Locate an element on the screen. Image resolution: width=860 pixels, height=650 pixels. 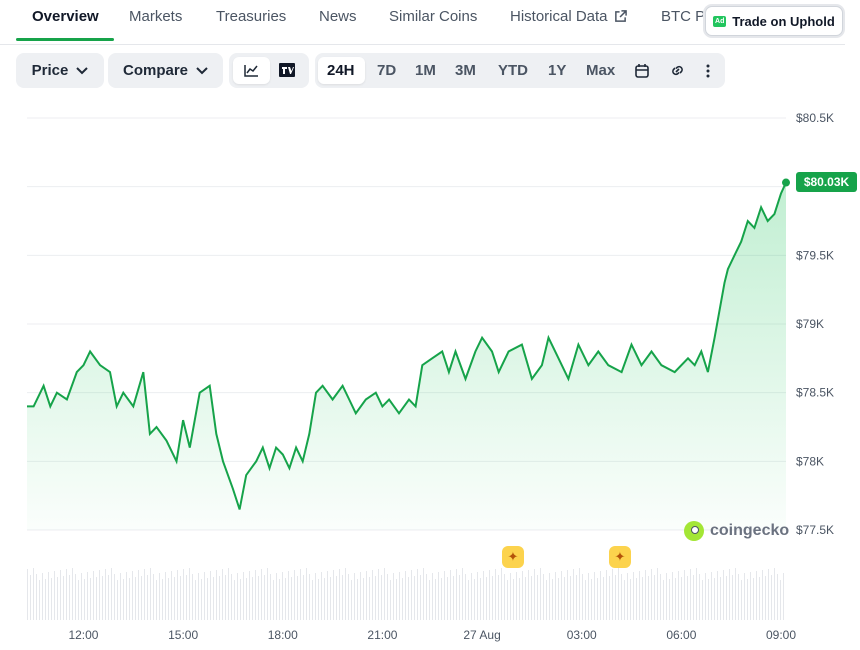
x-tick-label: 09:00 is located at coordinates (781, 635).